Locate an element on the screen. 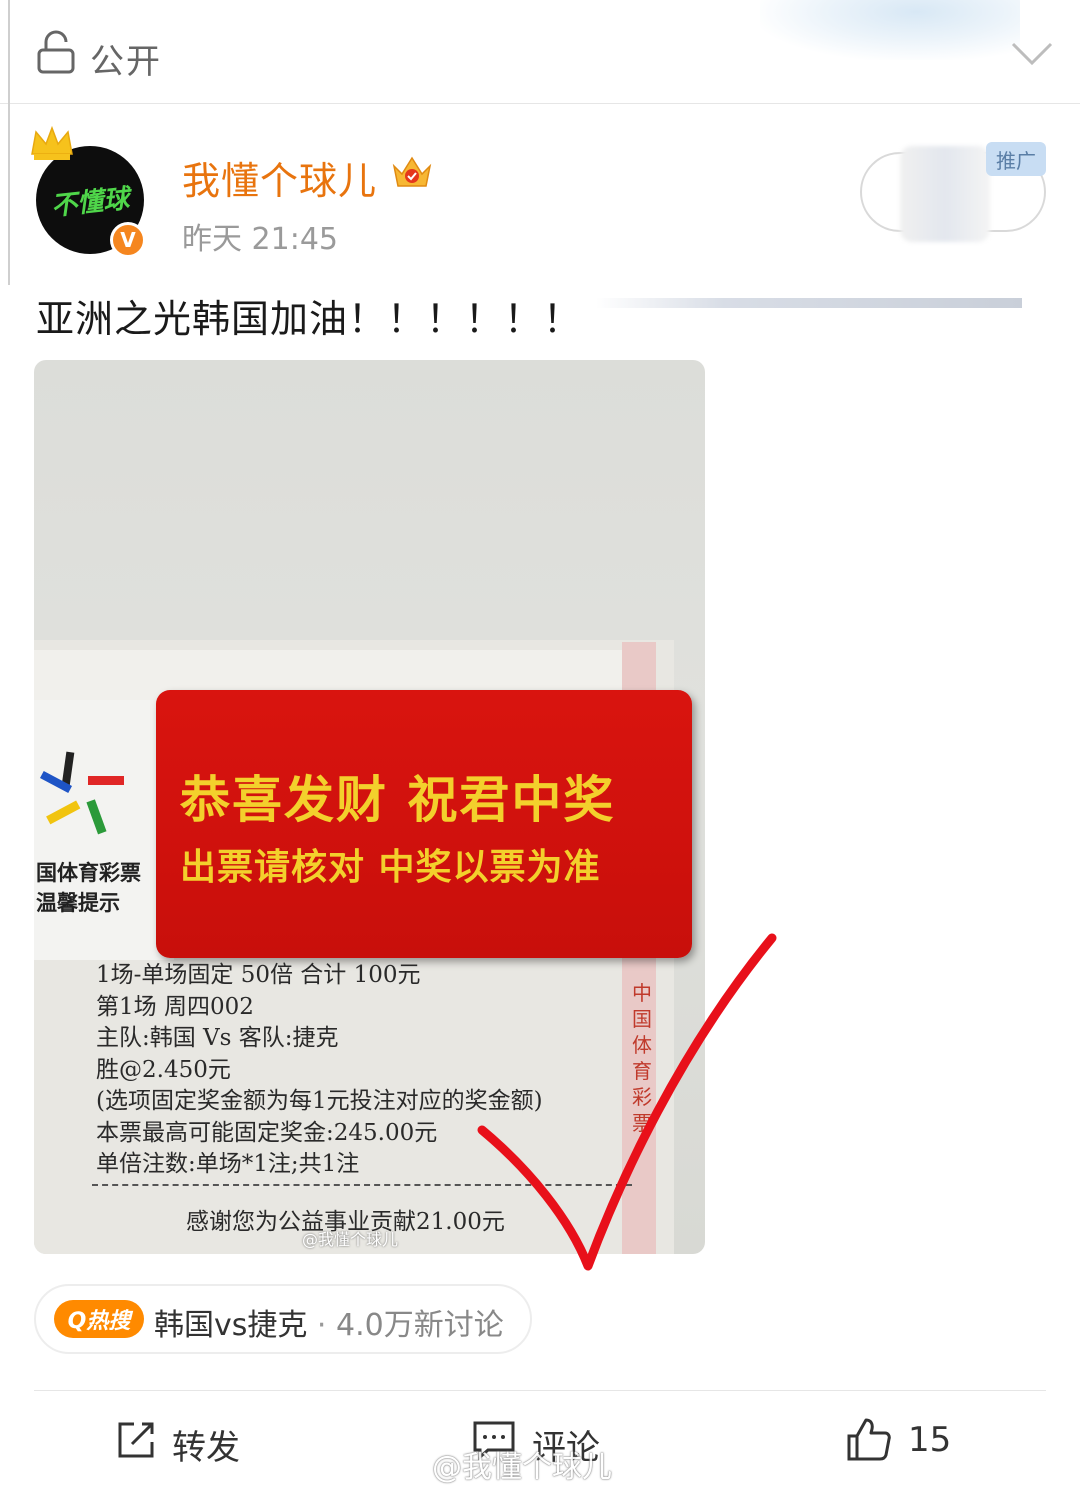  like-icon is located at coordinates (869, 1439).